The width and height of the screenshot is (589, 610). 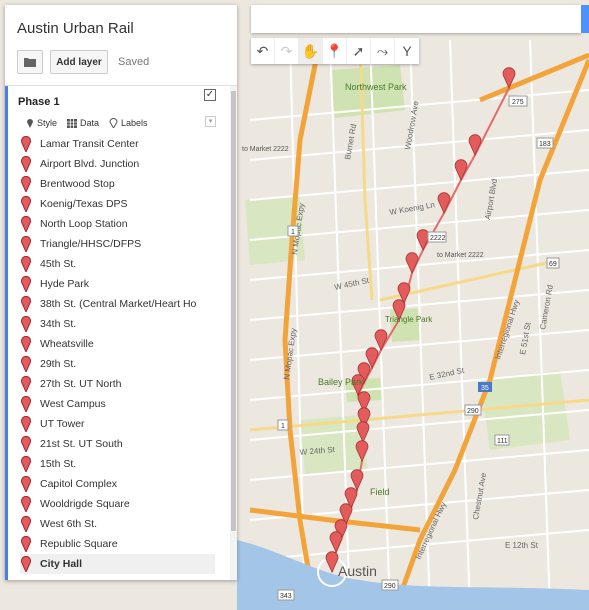 What do you see at coordinates (58, 364) in the screenshot?
I see `list-item-label: 29th St.` at bounding box center [58, 364].